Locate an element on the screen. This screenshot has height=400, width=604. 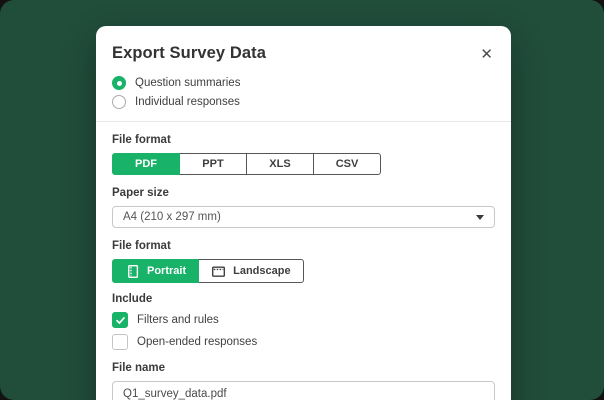
file-name-input is located at coordinates (303, 390).